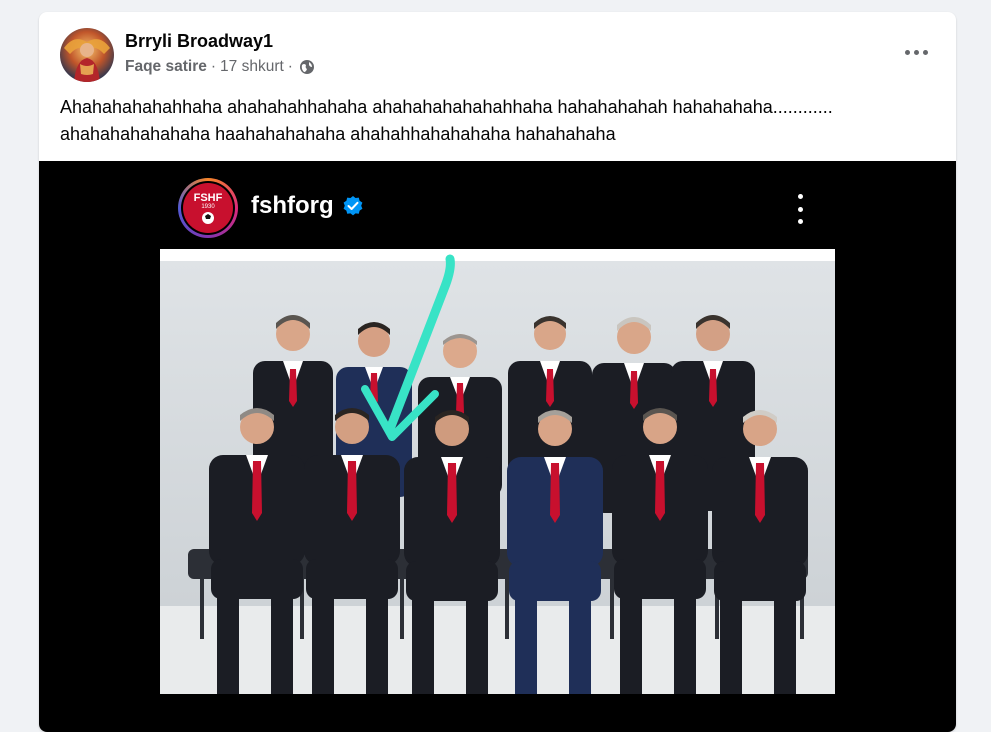  What do you see at coordinates (252, 67) in the screenshot?
I see `post-date: 17 shkurt` at bounding box center [252, 67].